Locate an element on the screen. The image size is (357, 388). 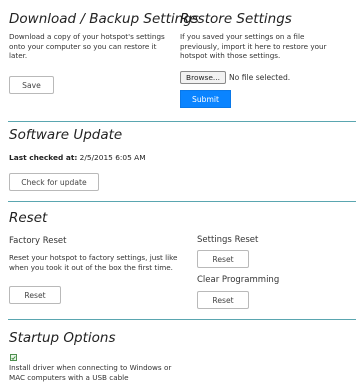
factory-reset-button: Reset is located at coordinates (35, 295).